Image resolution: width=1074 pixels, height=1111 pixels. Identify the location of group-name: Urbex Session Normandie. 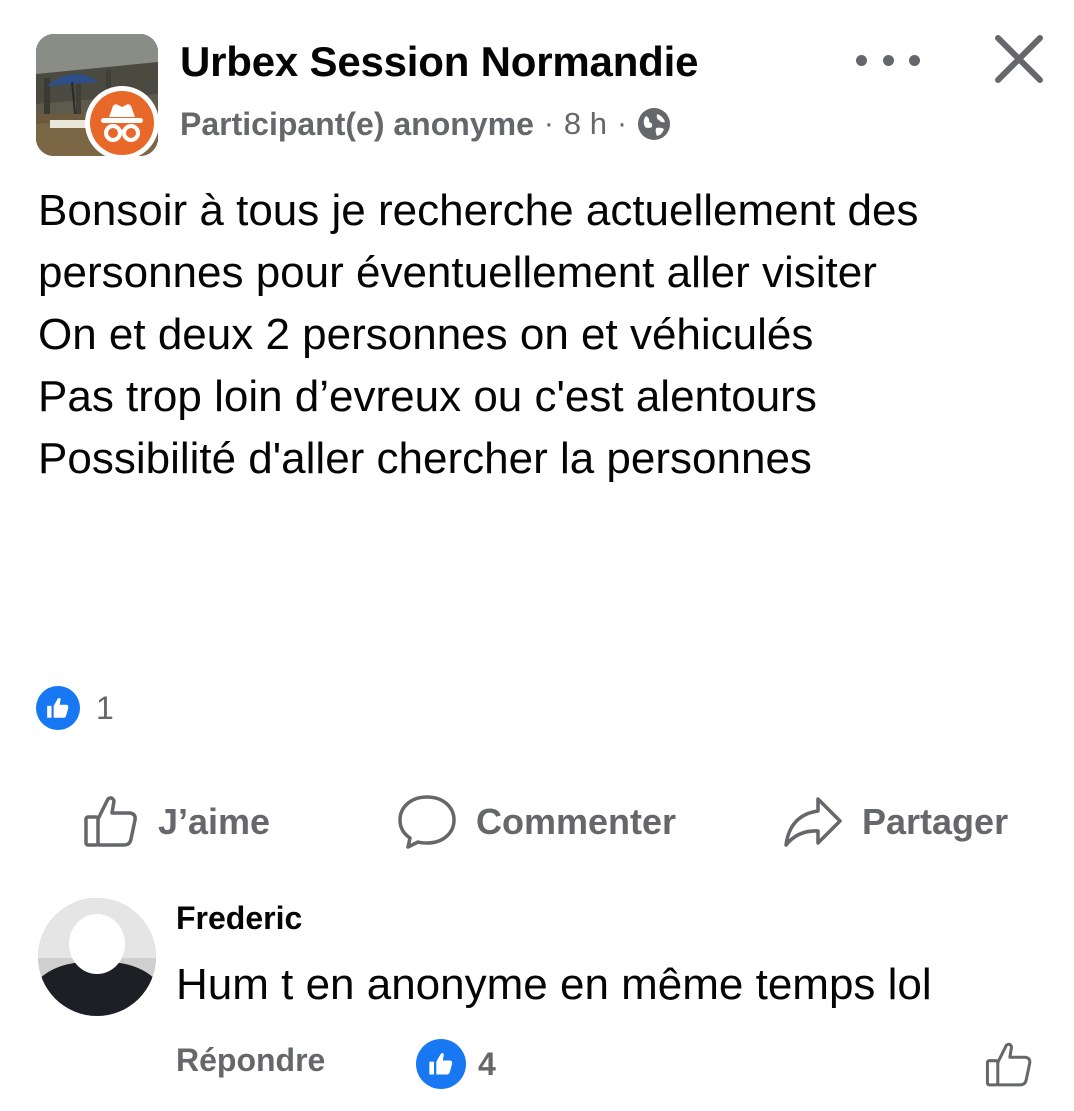
(439, 62).